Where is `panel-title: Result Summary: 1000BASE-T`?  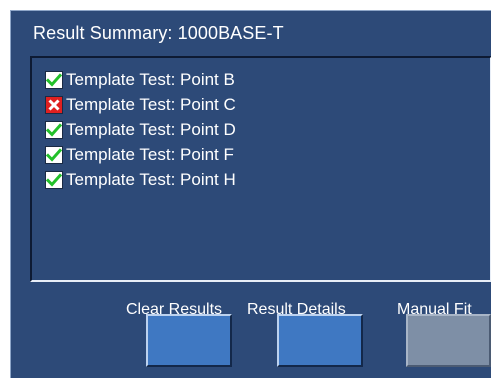
panel-title: Result Summary: 1000BASE-T is located at coordinates (158, 33).